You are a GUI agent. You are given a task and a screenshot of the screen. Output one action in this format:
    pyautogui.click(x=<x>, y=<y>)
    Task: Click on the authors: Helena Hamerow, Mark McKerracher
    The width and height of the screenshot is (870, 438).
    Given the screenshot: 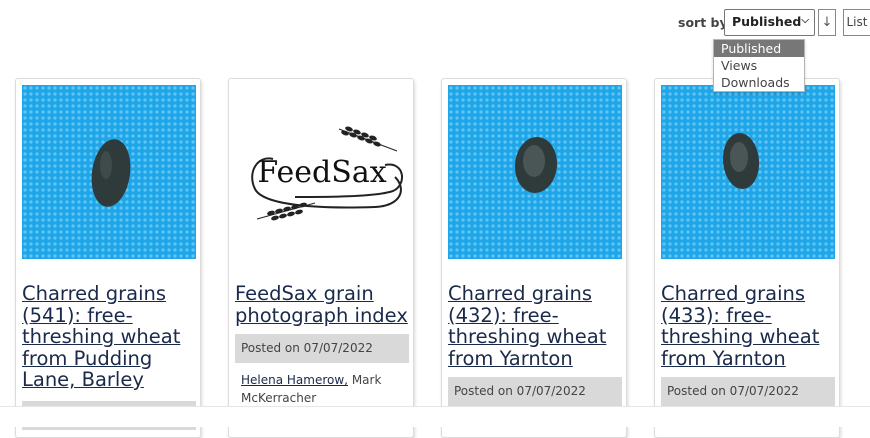 What is the action you would take?
    pyautogui.click(x=326, y=389)
    